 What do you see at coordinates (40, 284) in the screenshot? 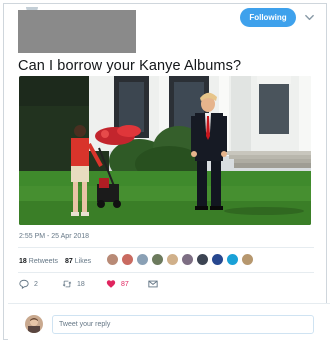
I see `reply-action: 2` at bounding box center [40, 284].